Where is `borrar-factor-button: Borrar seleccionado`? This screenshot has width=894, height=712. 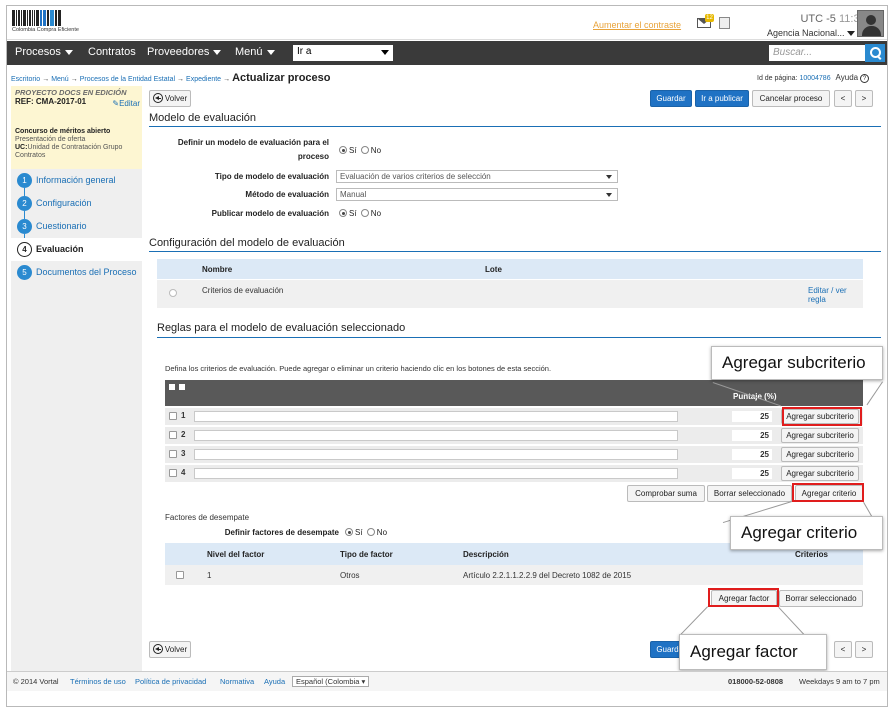 borrar-factor-button: Borrar seleccionado is located at coordinates (821, 598).